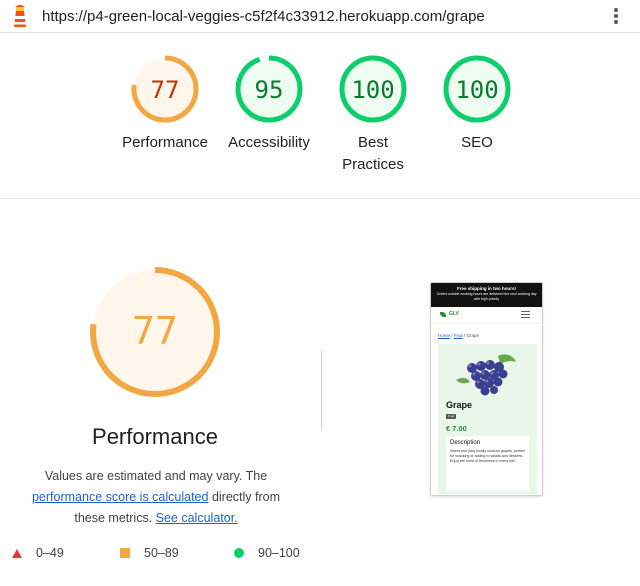 Image resolution: width=640 pixels, height=586 pixels. I want to click on score-calculated-link: performance score is calculated, so click(120, 497).